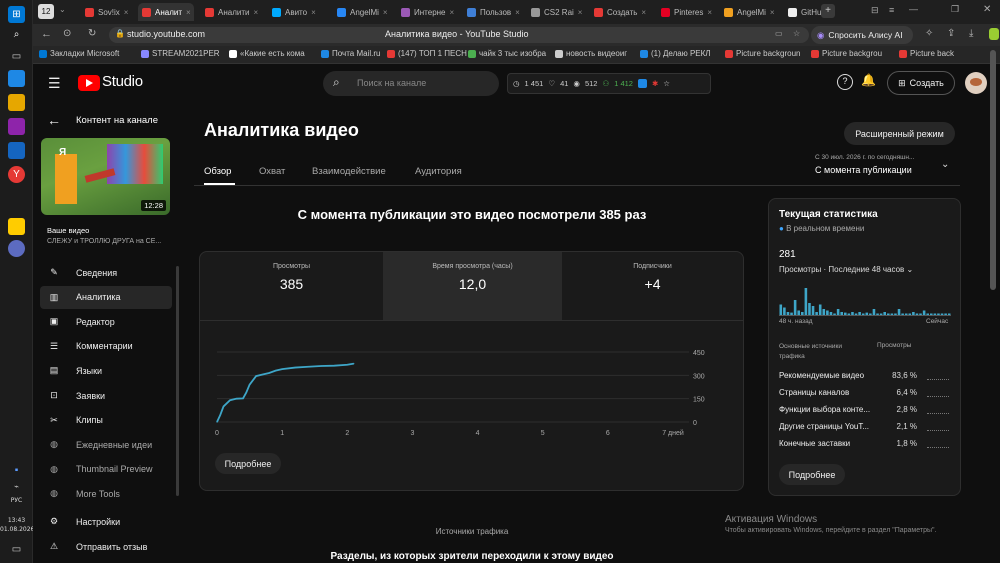 The height and width of the screenshot is (563, 1000). What do you see at coordinates (846, 269) in the screenshot?
I see `realtime-period-selector: Просмотры · Последние 48 часов ⌄` at bounding box center [846, 269].